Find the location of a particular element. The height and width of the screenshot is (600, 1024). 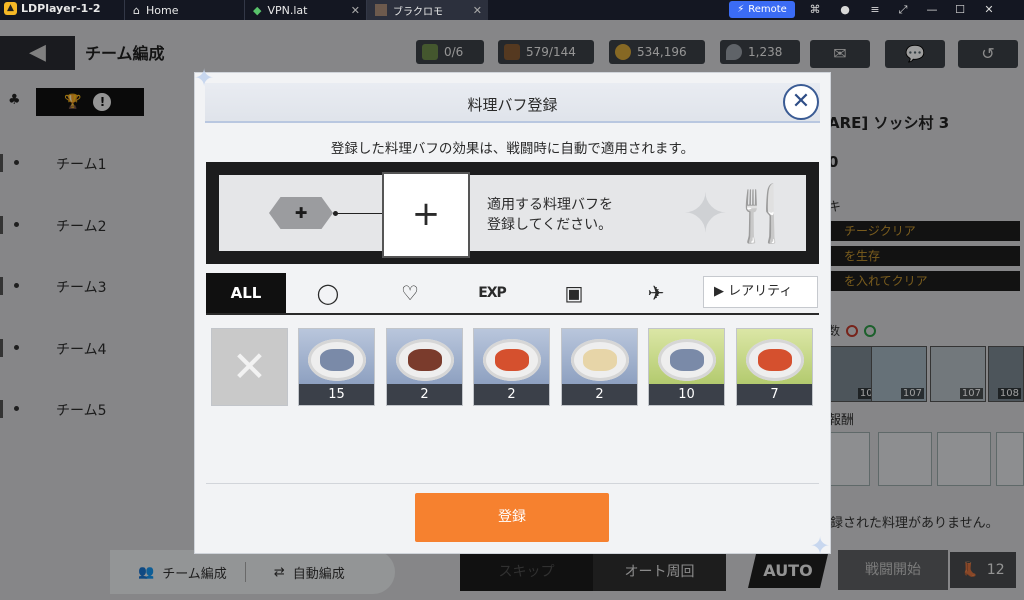

app-name: LDPlayer-1-2 is located at coordinates (61, 8).